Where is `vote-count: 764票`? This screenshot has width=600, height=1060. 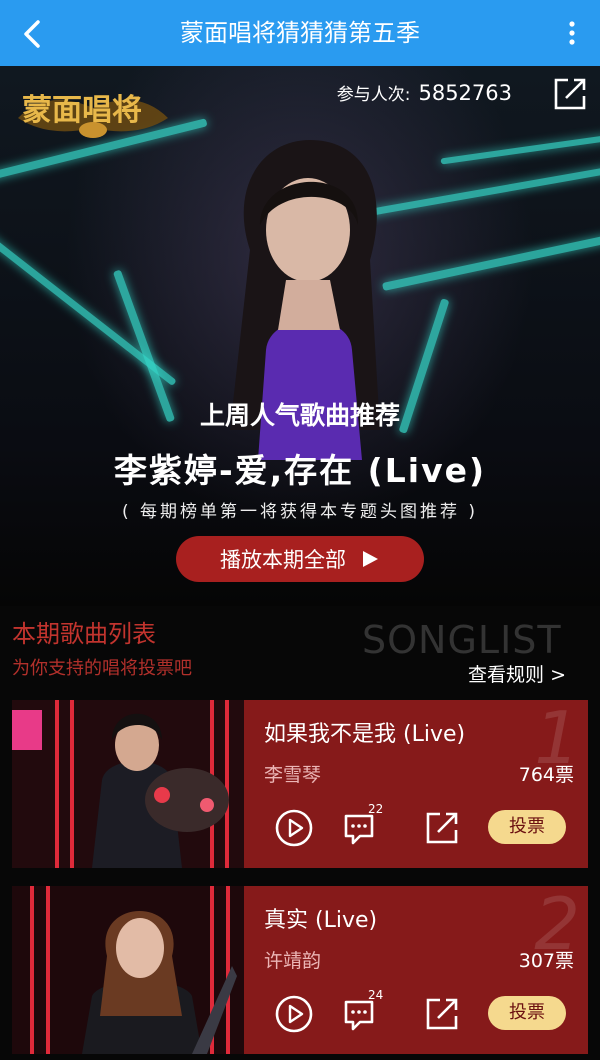 vote-count: 764票 is located at coordinates (546, 775).